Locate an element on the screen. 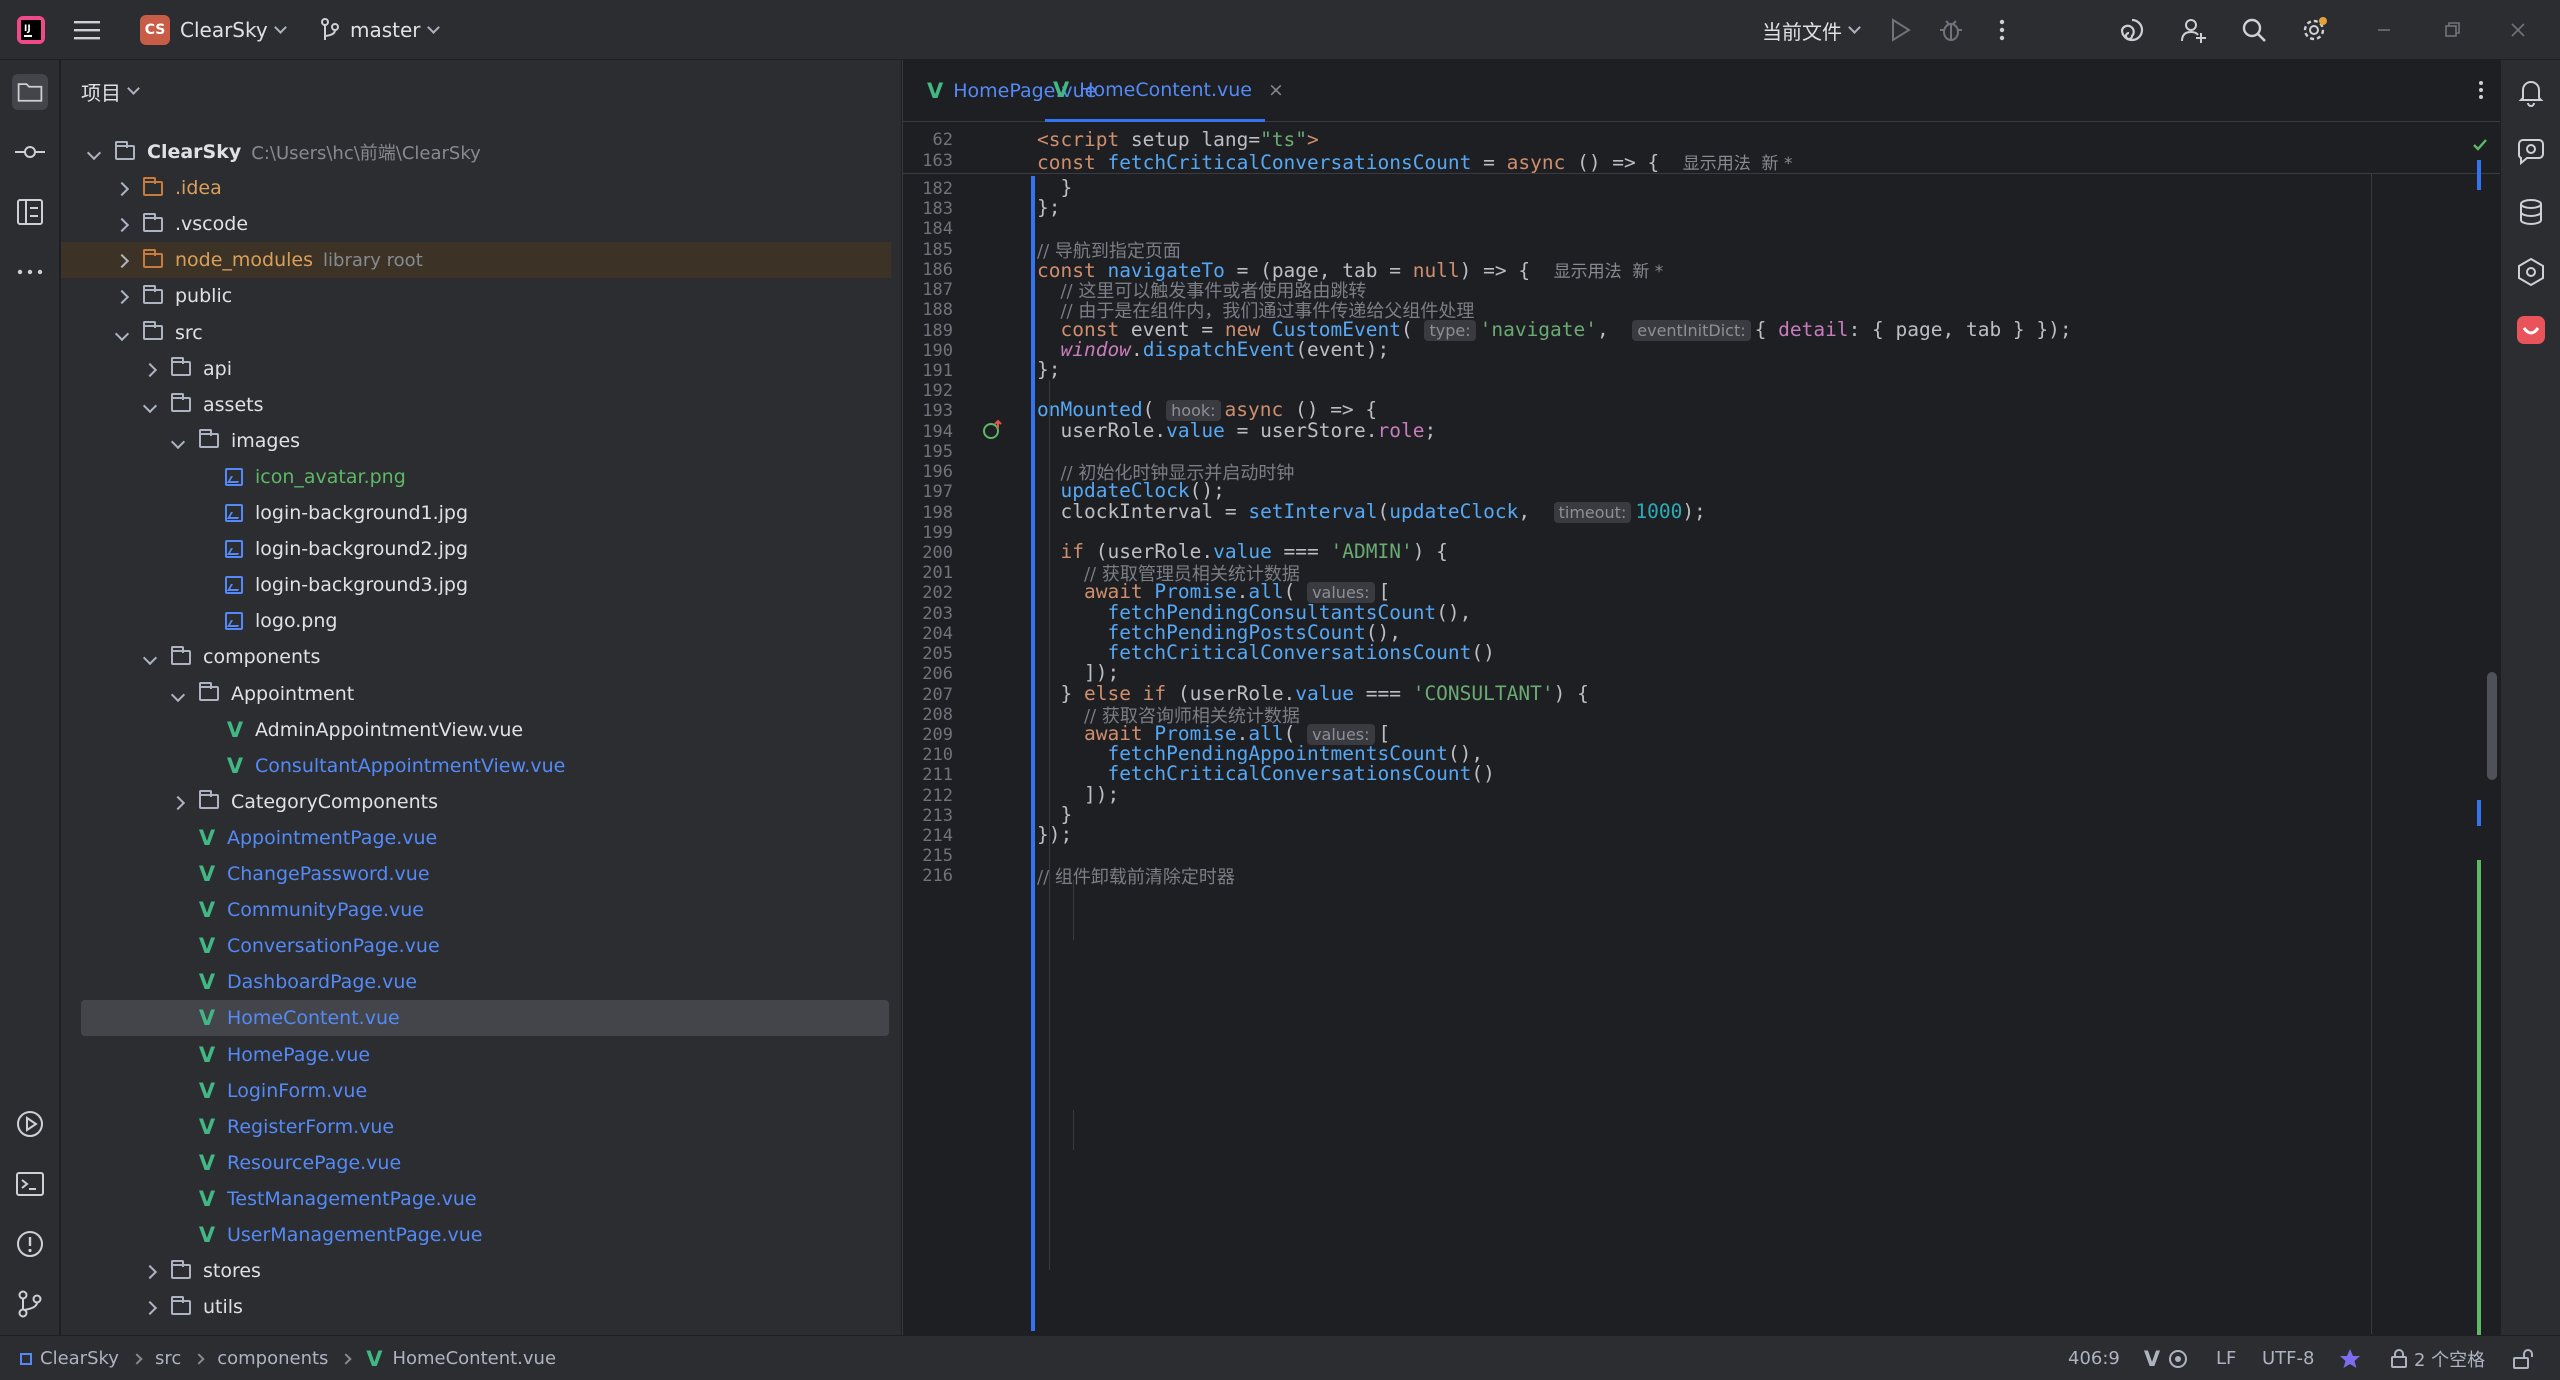 This screenshot has height=1380, width=2560. tree-item: api is located at coordinates (476, 369).